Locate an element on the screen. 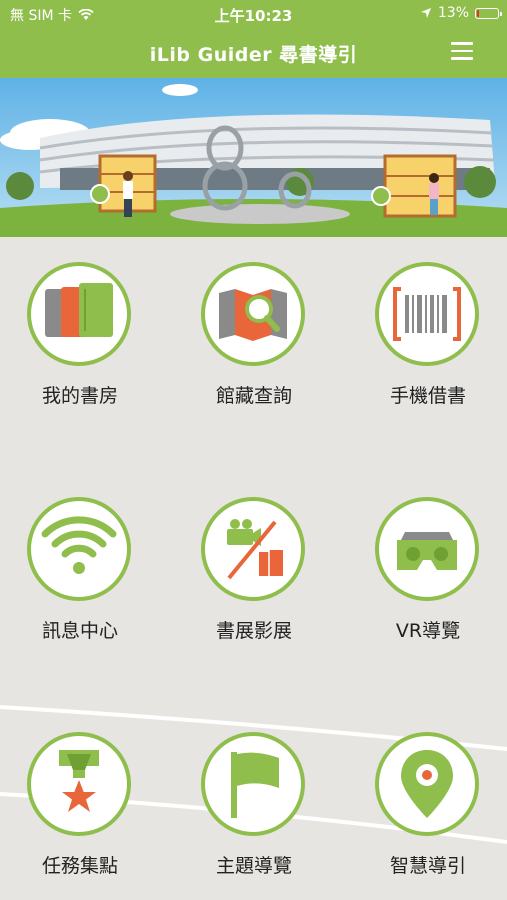 The width and height of the screenshot is (507, 900). vr-headset-icon is located at coordinates (427, 551).